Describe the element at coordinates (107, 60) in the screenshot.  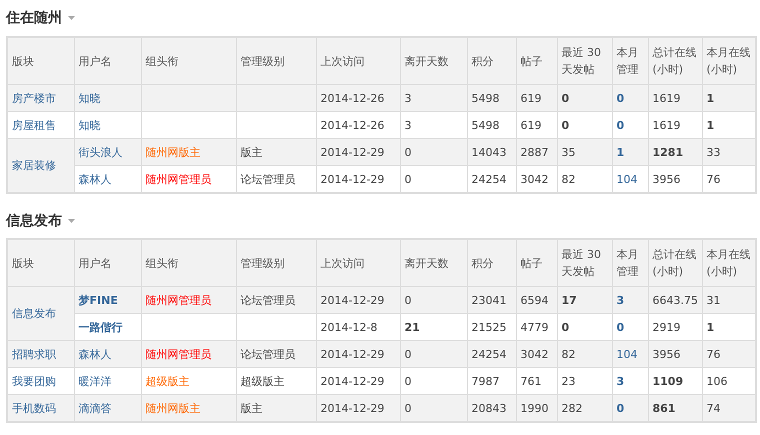
I see `column-header: 用户名` at that location.